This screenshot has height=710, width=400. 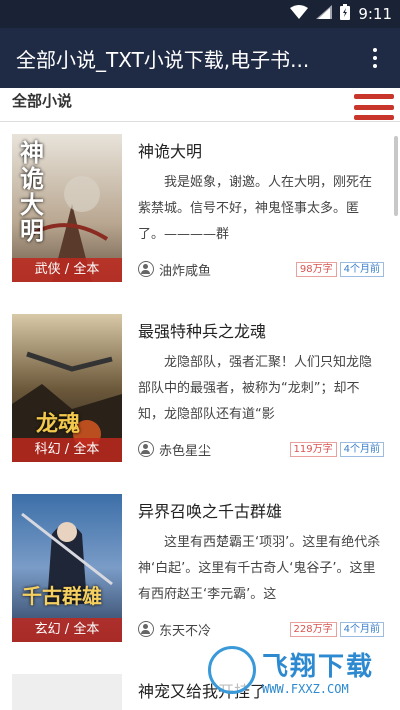 What do you see at coordinates (67, 208) in the screenshot?
I see `book-cover: 神诡大明 武侠 / 全本` at bounding box center [67, 208].